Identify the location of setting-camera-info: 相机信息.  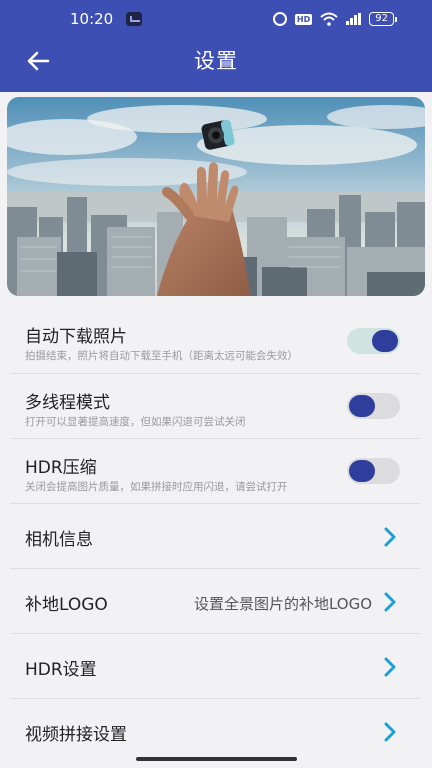
(215, 536).